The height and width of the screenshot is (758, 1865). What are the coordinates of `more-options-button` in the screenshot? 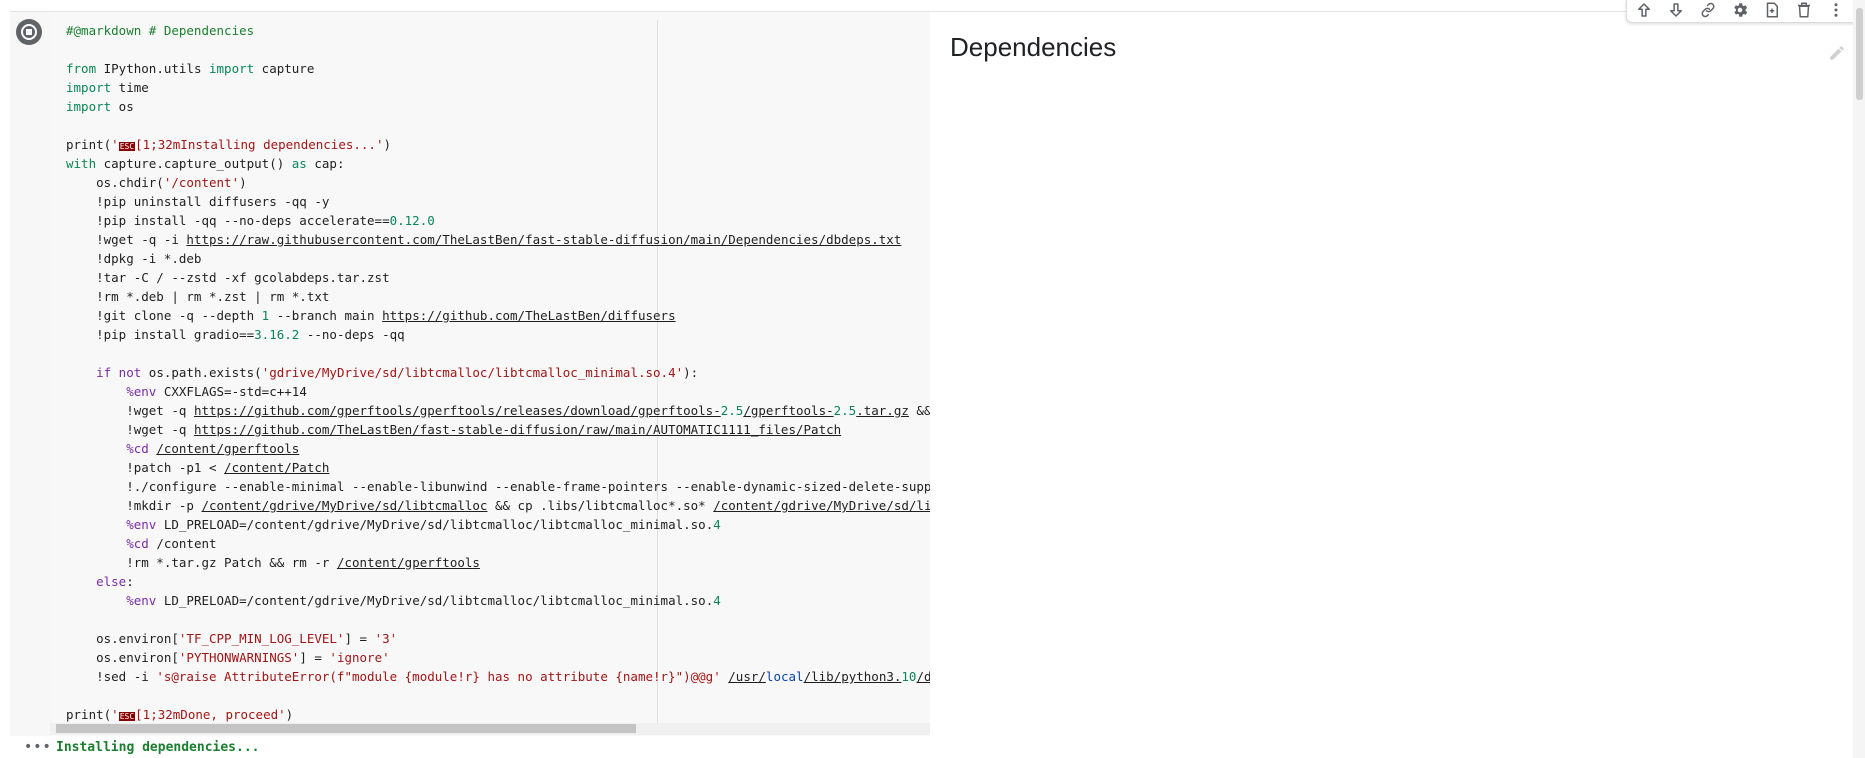 It's located at (1836, 10).